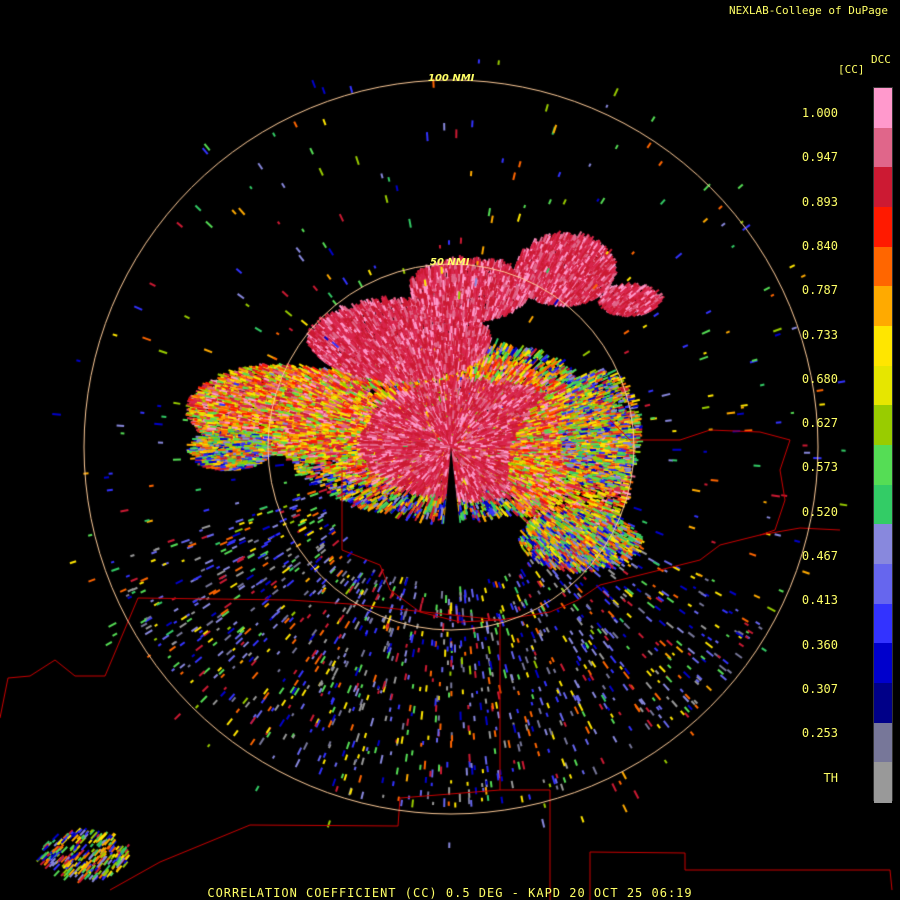 This screenshot has width=900, height=900. I want to click on color-scale-tick-label: 0.893, so click(819, 201).